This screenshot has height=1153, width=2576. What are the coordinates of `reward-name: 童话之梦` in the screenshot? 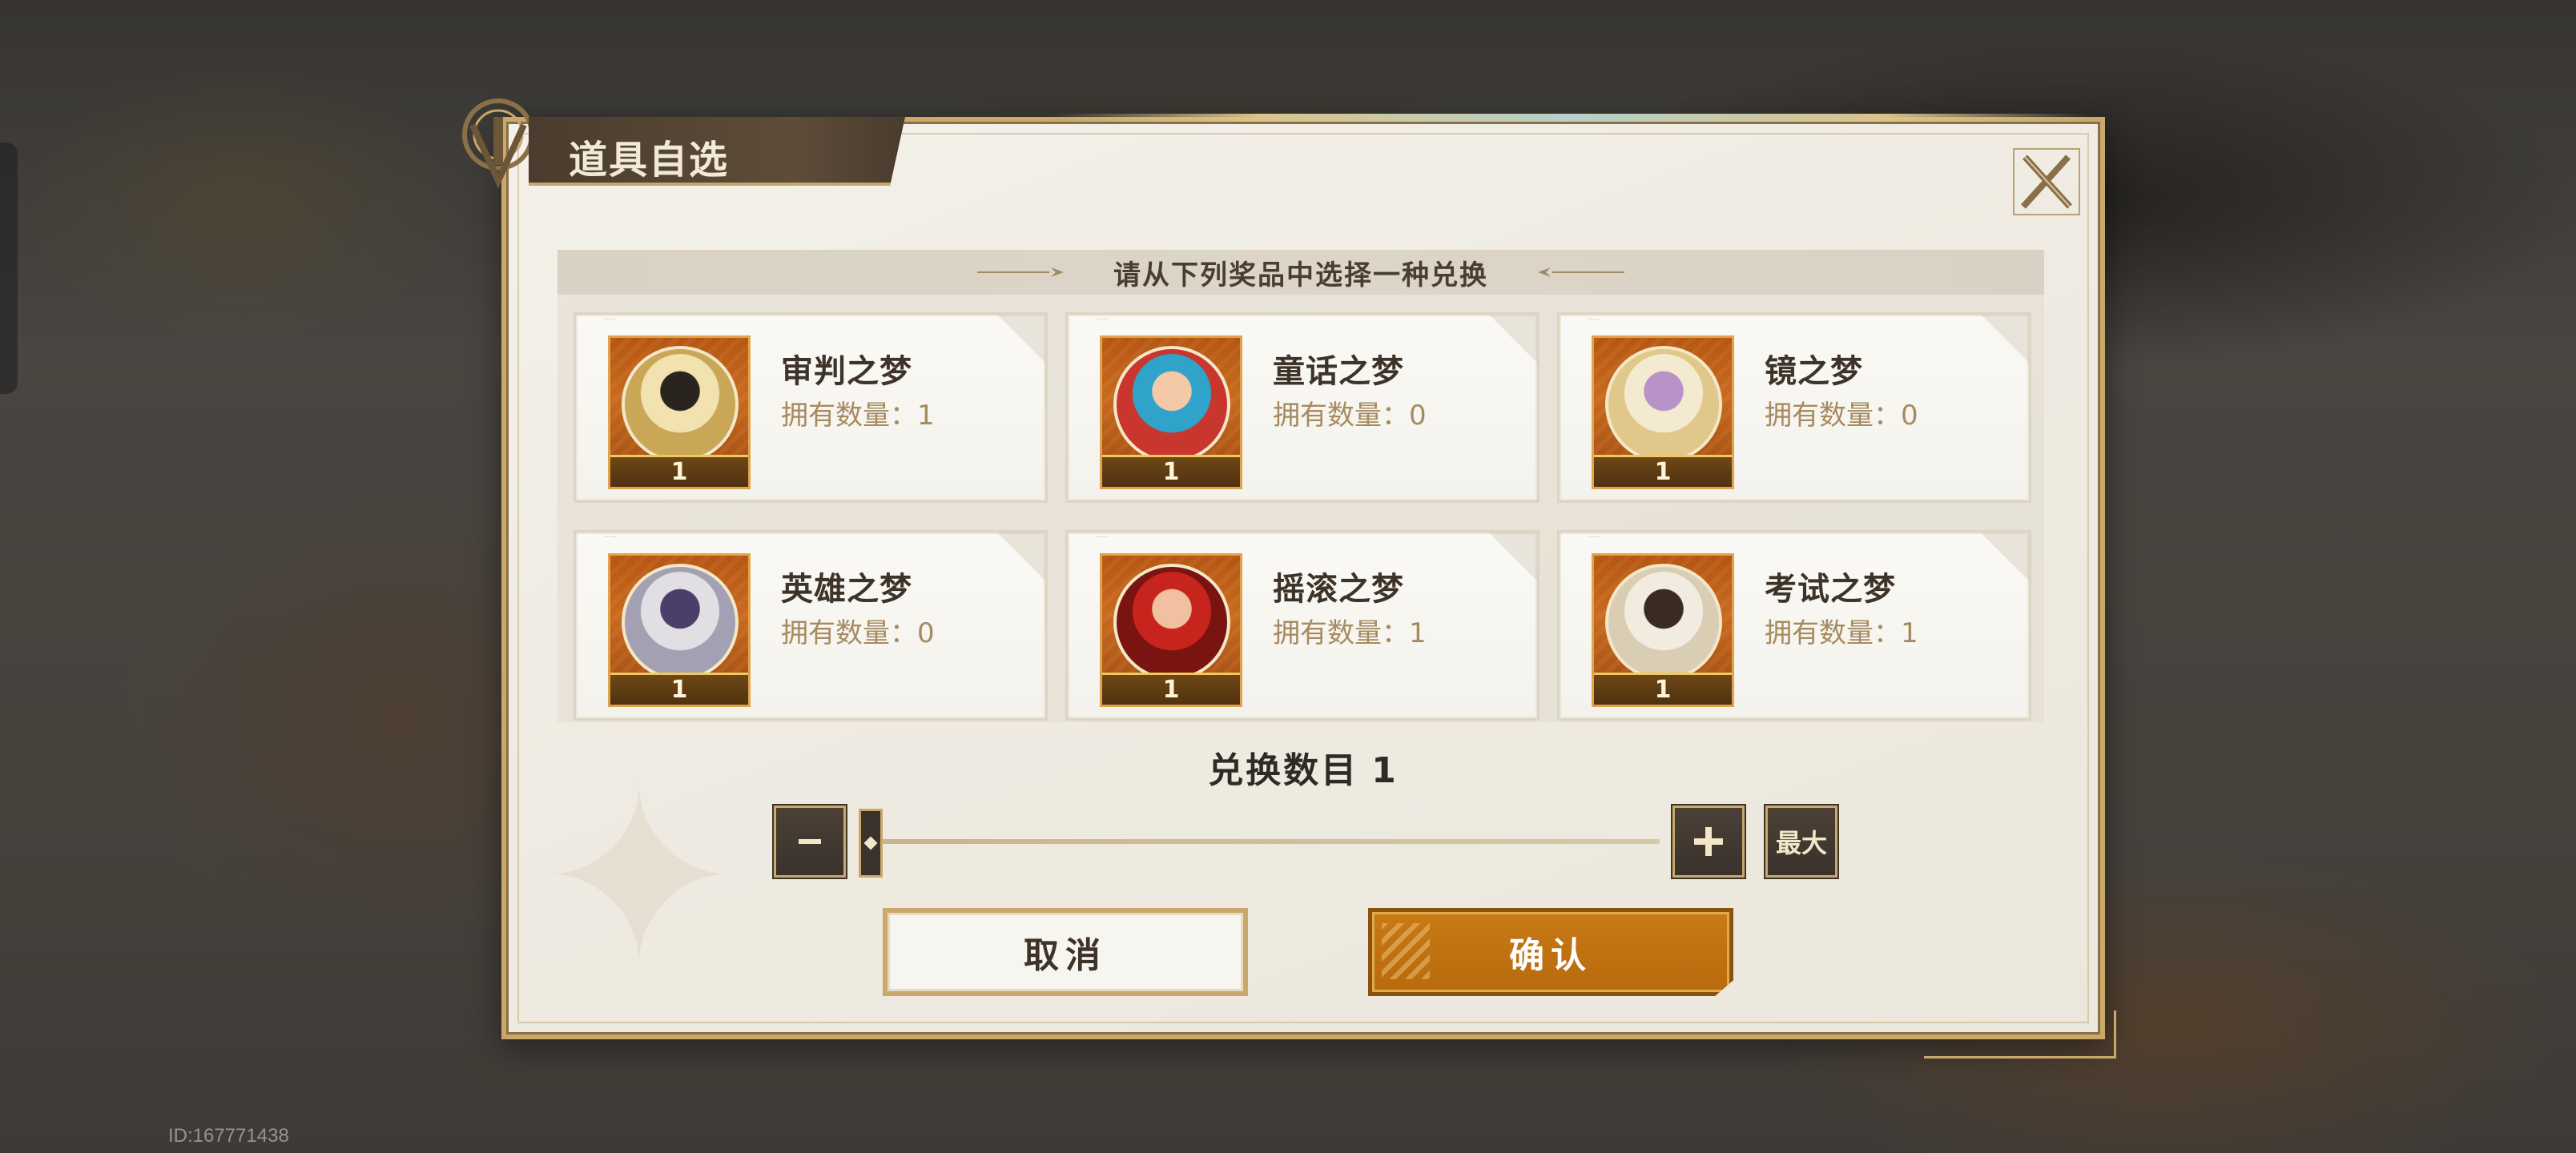 It's located at (1338, 371).